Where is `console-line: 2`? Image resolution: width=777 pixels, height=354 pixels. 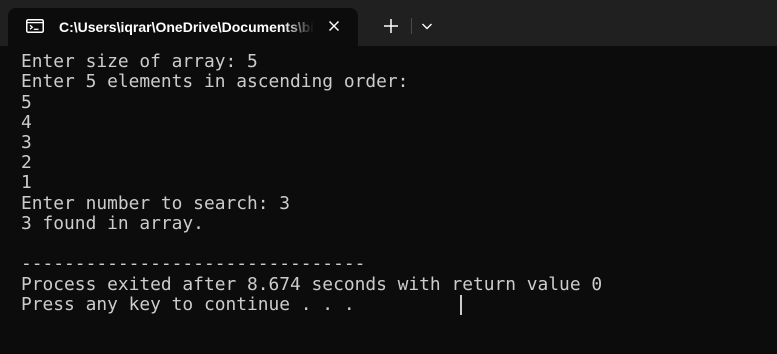
console-line: 2 is located at coordinates (26, 162).